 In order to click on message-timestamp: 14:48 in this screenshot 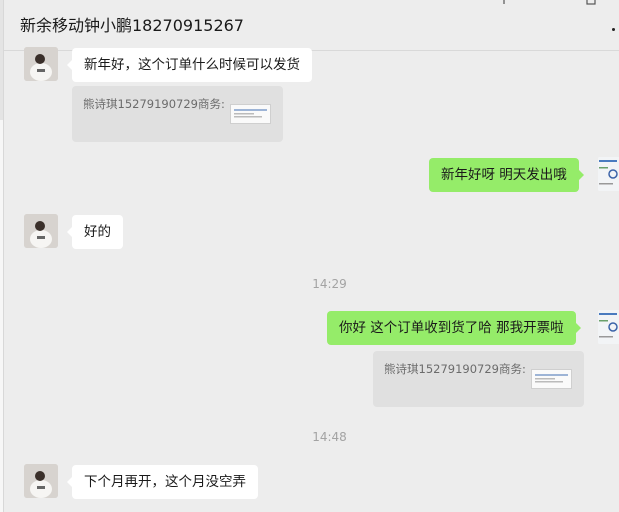, I will do `click(329, 437)`.